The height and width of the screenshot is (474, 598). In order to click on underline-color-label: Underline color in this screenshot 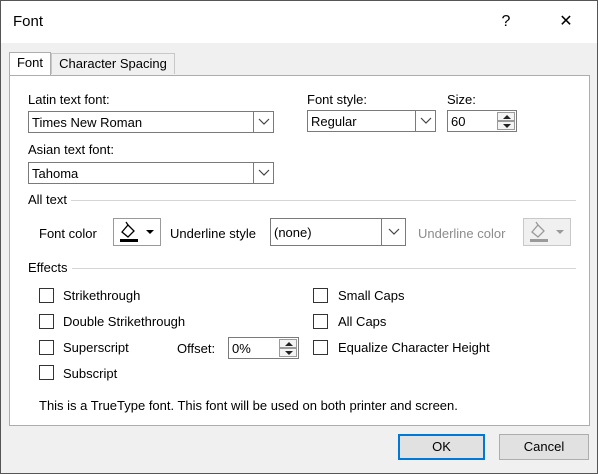, I will do `click(462, 233)`.